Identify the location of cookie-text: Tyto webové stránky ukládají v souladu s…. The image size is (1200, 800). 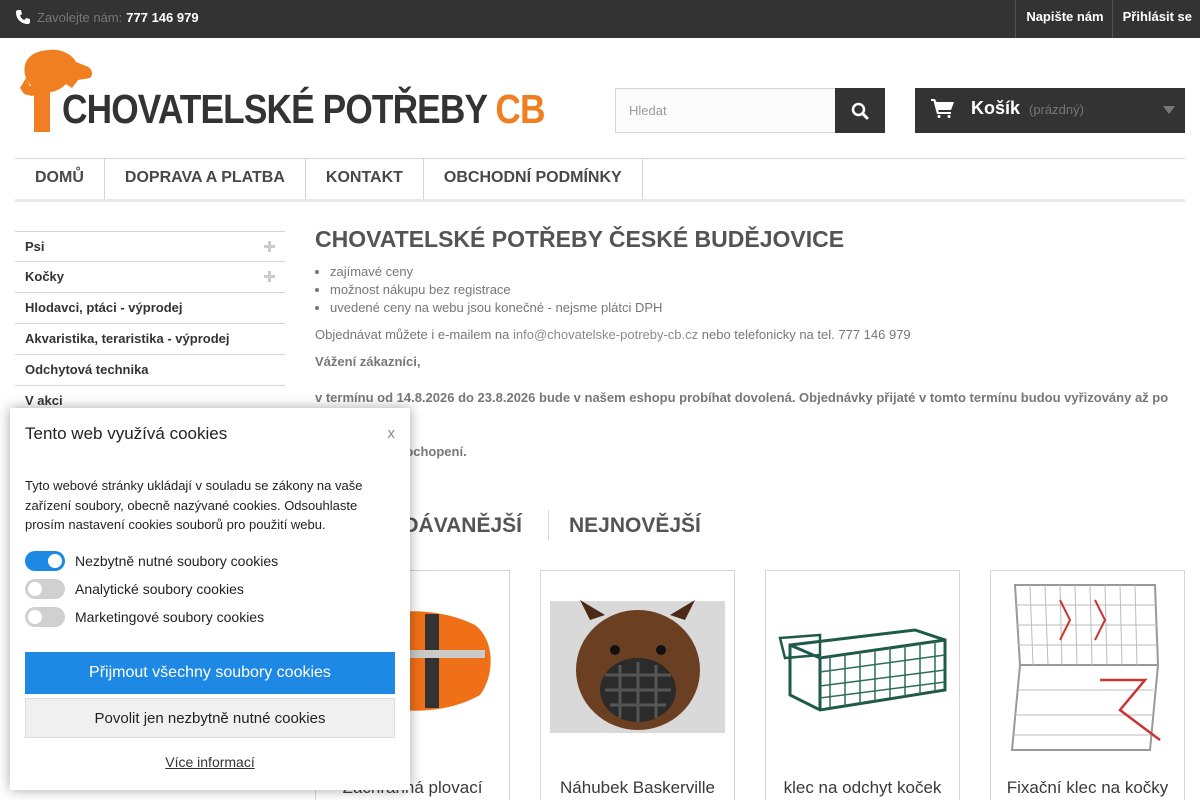
(194, 505).